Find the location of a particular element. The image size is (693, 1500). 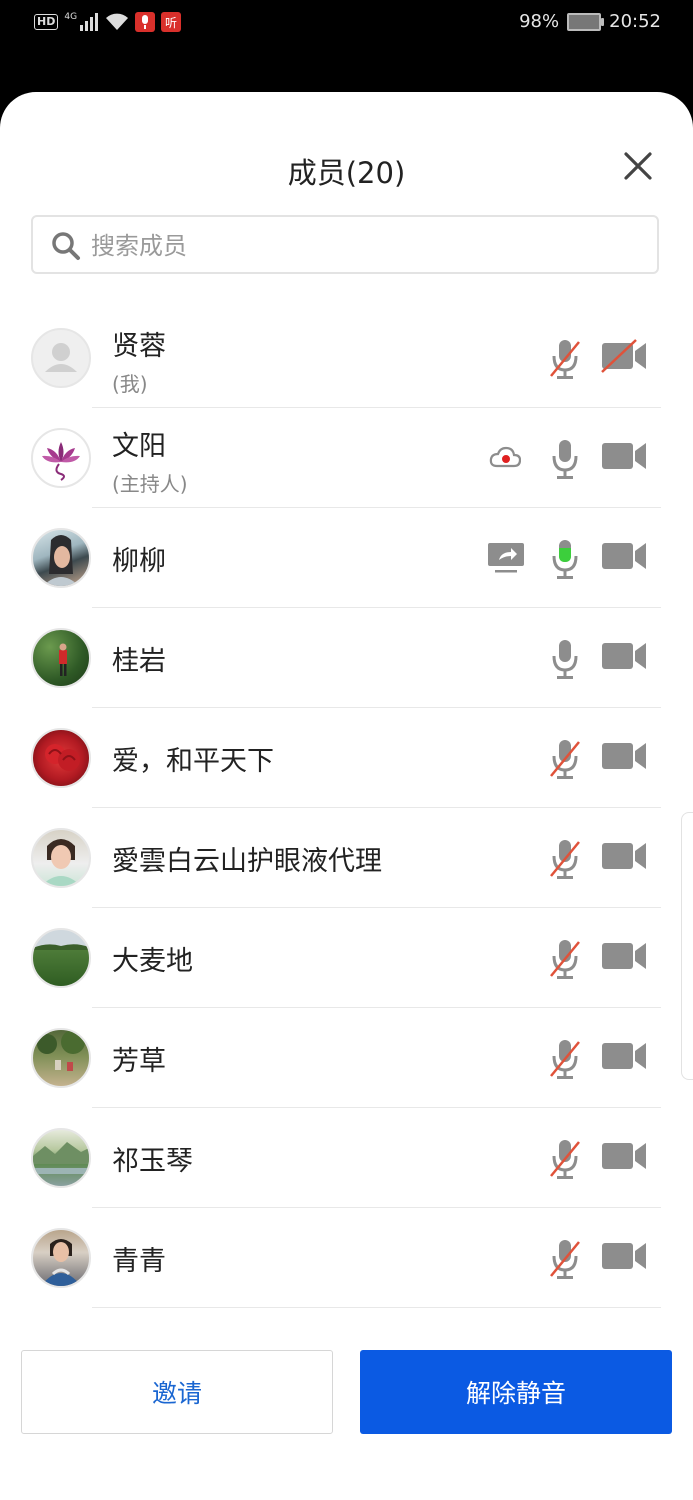

status-left: HD 4G 听 is located at coordinates (108, 22).